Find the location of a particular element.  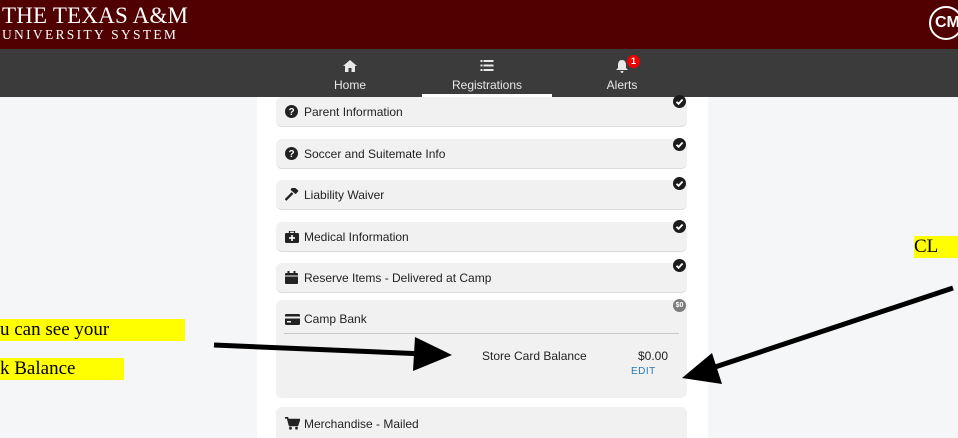

brand-line-1: THE TEXAS A&M is located at coordinates (95, 15).